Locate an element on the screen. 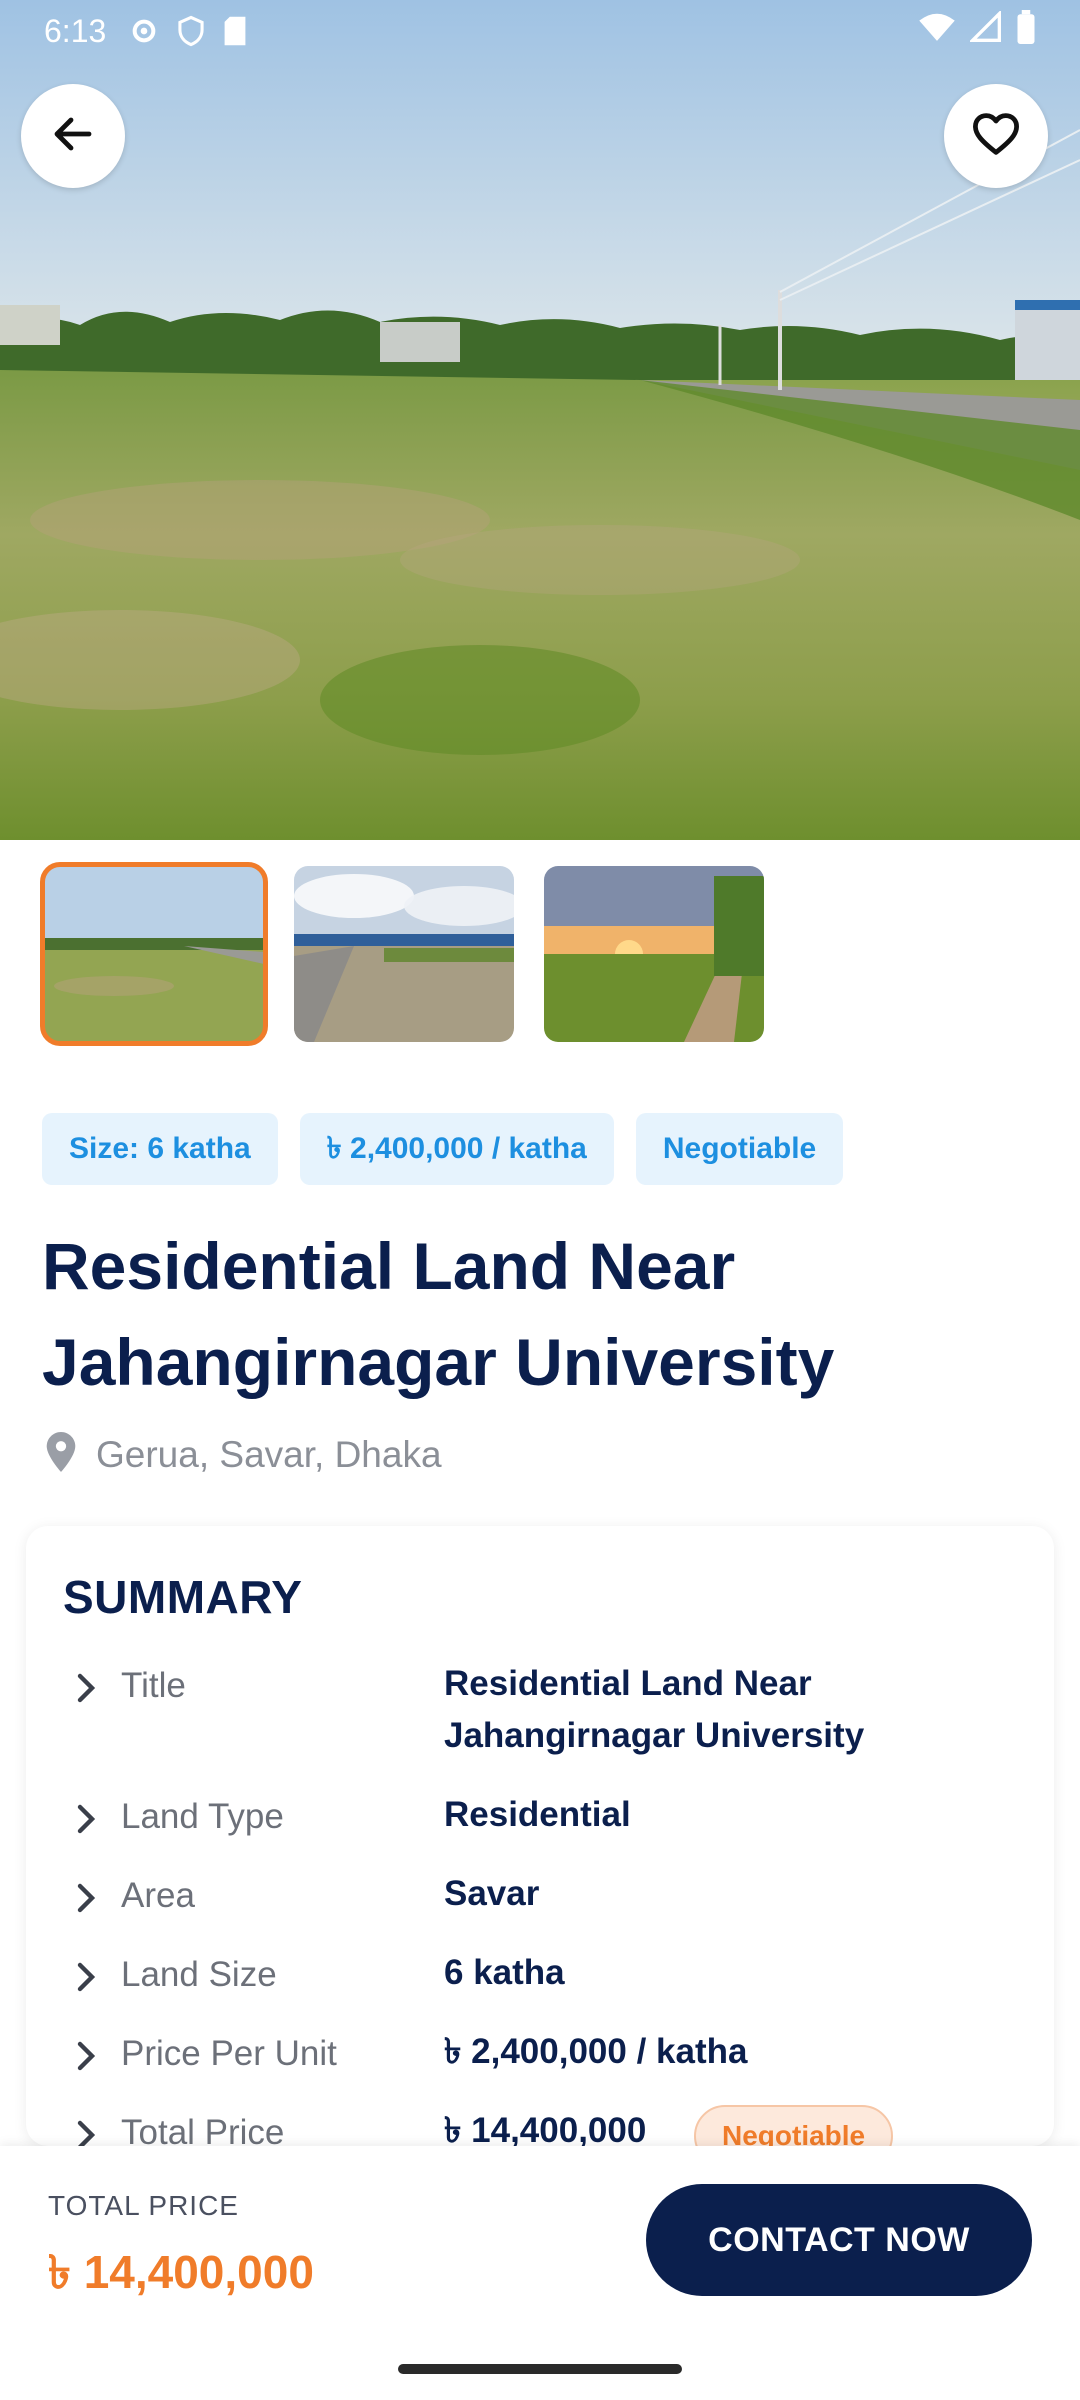  contact-now-button: CONTACT NOW is located at coordinates (839, 2240).